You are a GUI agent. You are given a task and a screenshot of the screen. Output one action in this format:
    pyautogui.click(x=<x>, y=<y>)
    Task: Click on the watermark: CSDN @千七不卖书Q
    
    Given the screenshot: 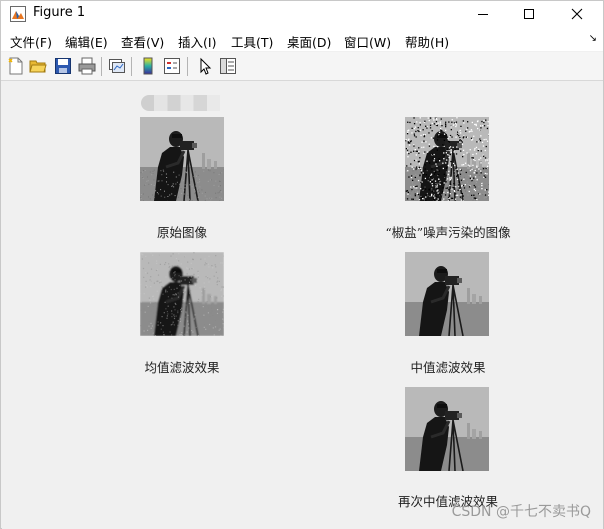 What is the action you would take?
    pyautogui.click(x=521, y=512)
    